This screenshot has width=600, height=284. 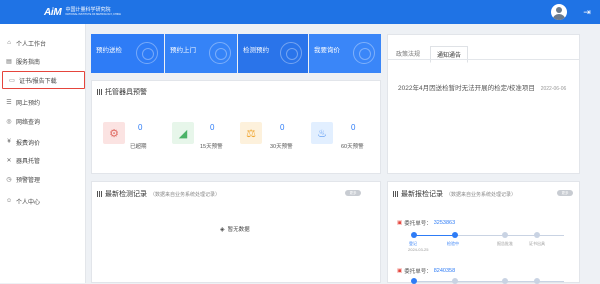 What do you see at coordinates (505, 243) in the screenshot?
I see `step-label: 报告批准` at bounding box center [505, 243].